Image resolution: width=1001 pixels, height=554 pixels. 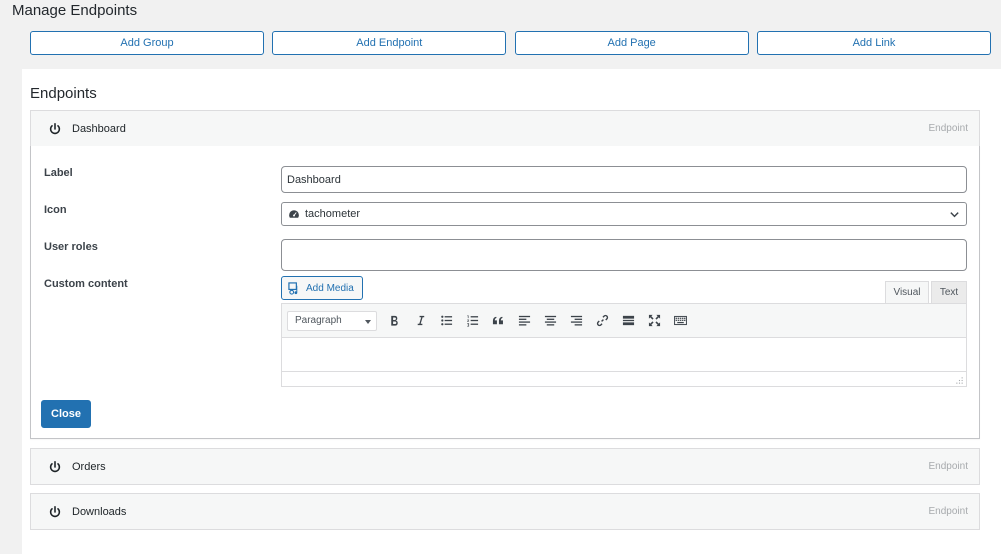 I want to click on quote-icon, so click(x=497, y=320).